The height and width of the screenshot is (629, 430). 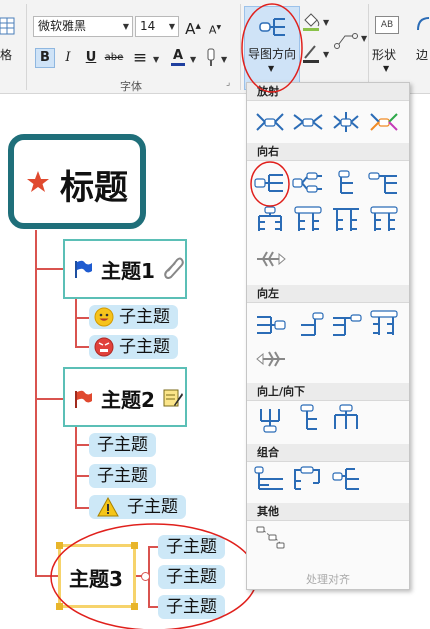 I want to click on font-name-select: 微软雅黑 ▼, so click(x=83, y=26).